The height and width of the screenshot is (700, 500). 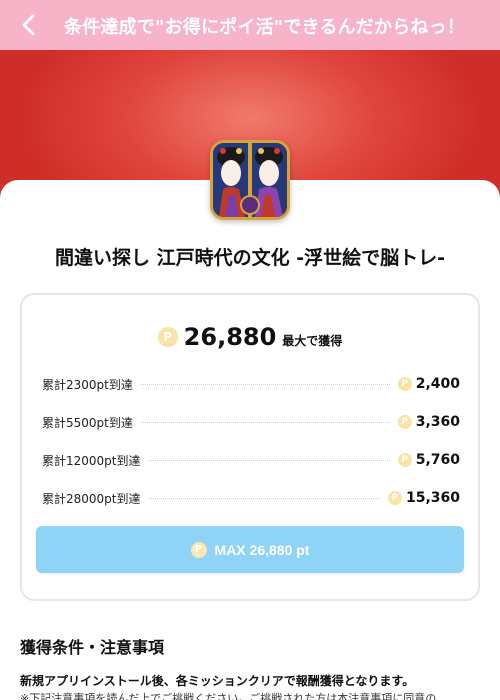 What do you see at coordinates (437, 384) in the screenshot?
I see `tier-value: 2,400` at bounding box center [437, 384].